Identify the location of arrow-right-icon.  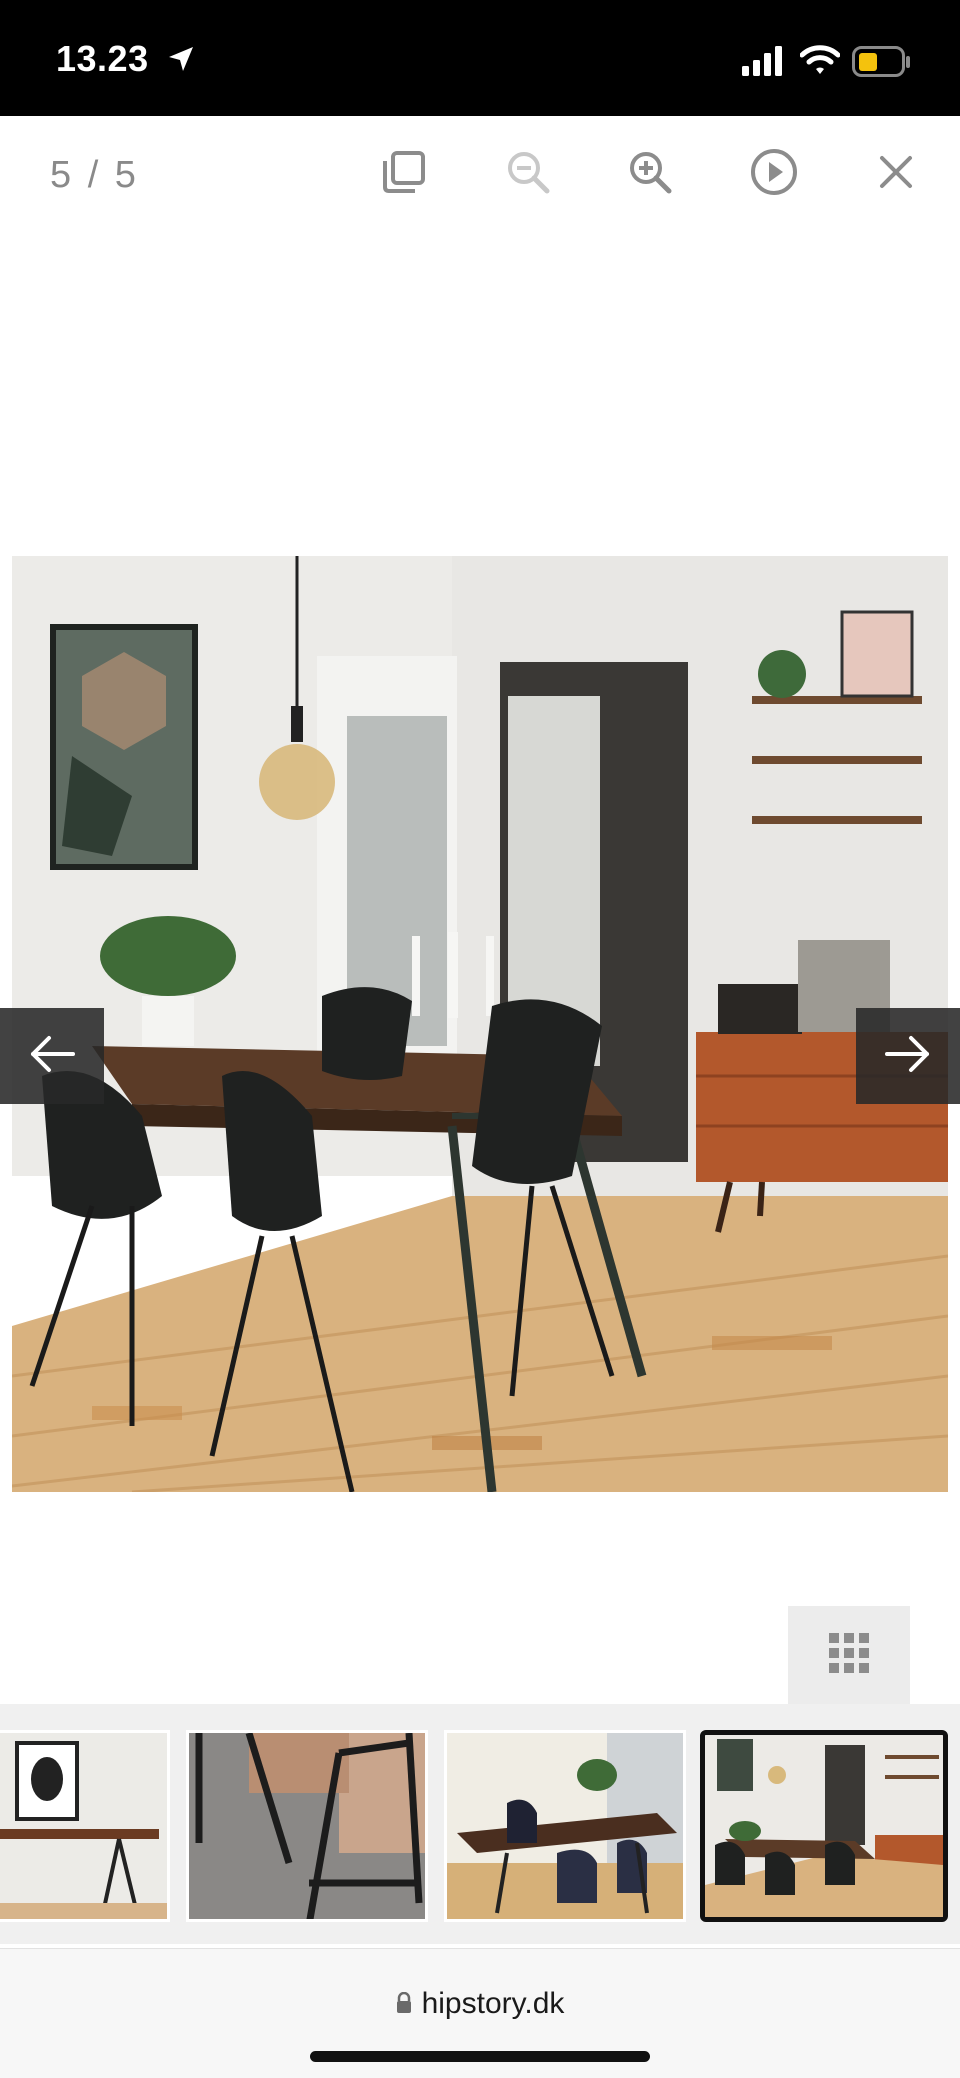
(908, 1056).